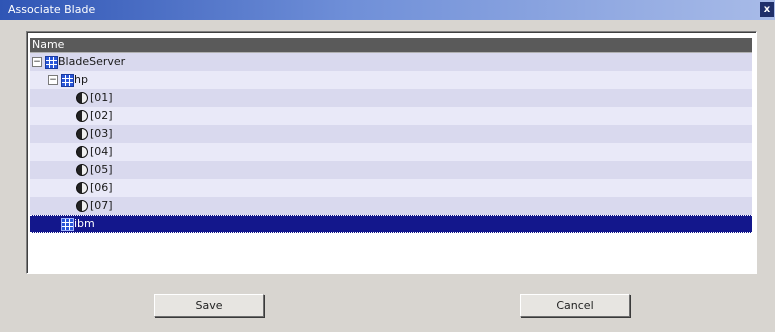 The width and height of the screenshot is (775, 332). Describe the element at coordinates (575, 305) in the screenshot. I see `cancel-button: Cancel` at that location.